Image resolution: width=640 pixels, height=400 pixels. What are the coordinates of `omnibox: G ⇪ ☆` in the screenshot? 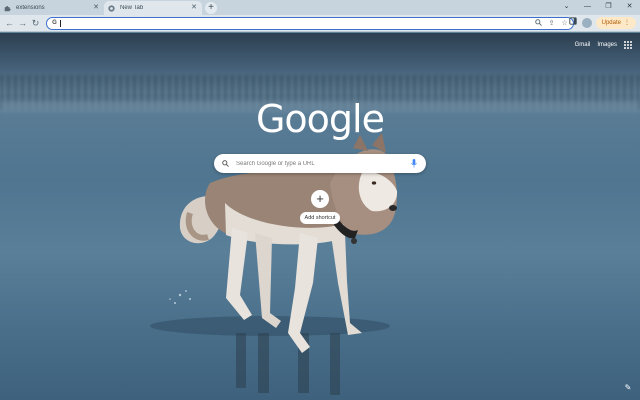 It's located at (310, 23).